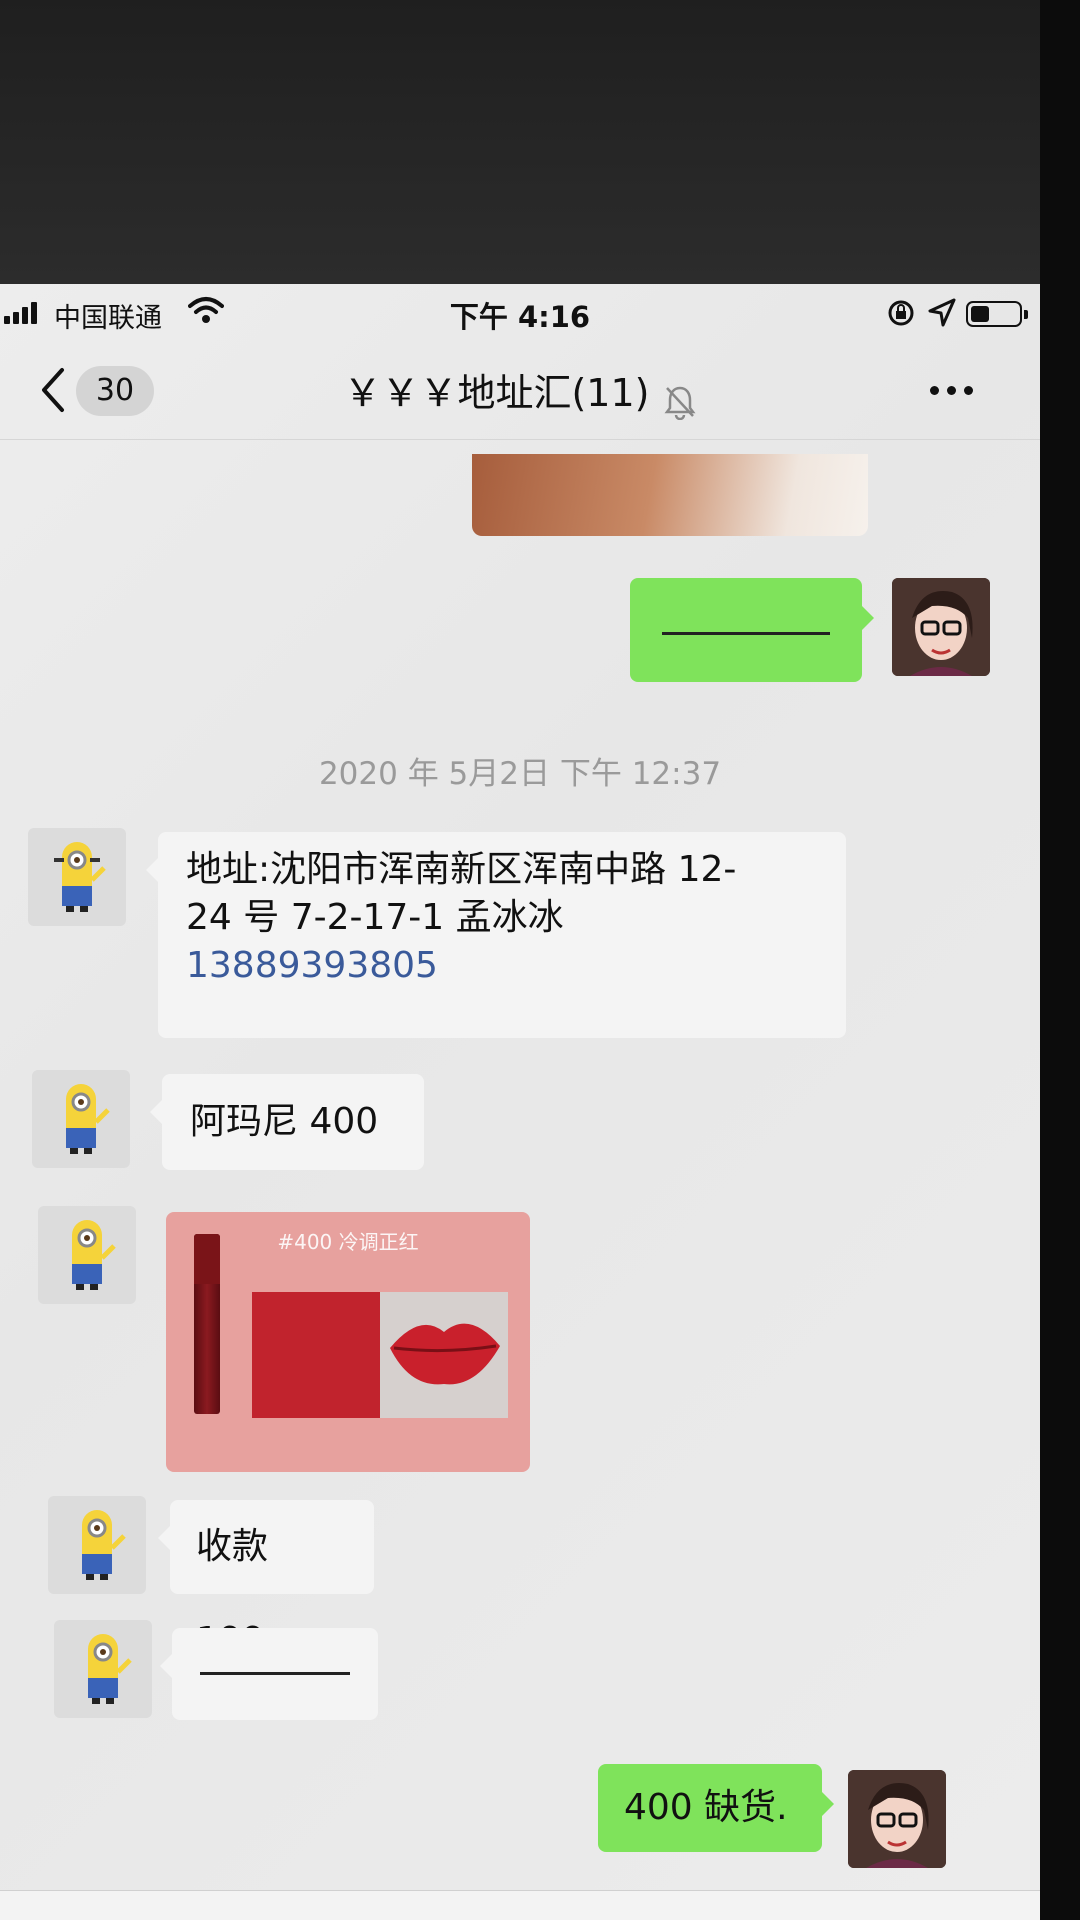 Image resolution: width=1080 pixels, height=1920 pixels. Describe the element at coordinates (348, 1242) in the screenshot. I see `product-image-label: #400 冷调正红` at that location.